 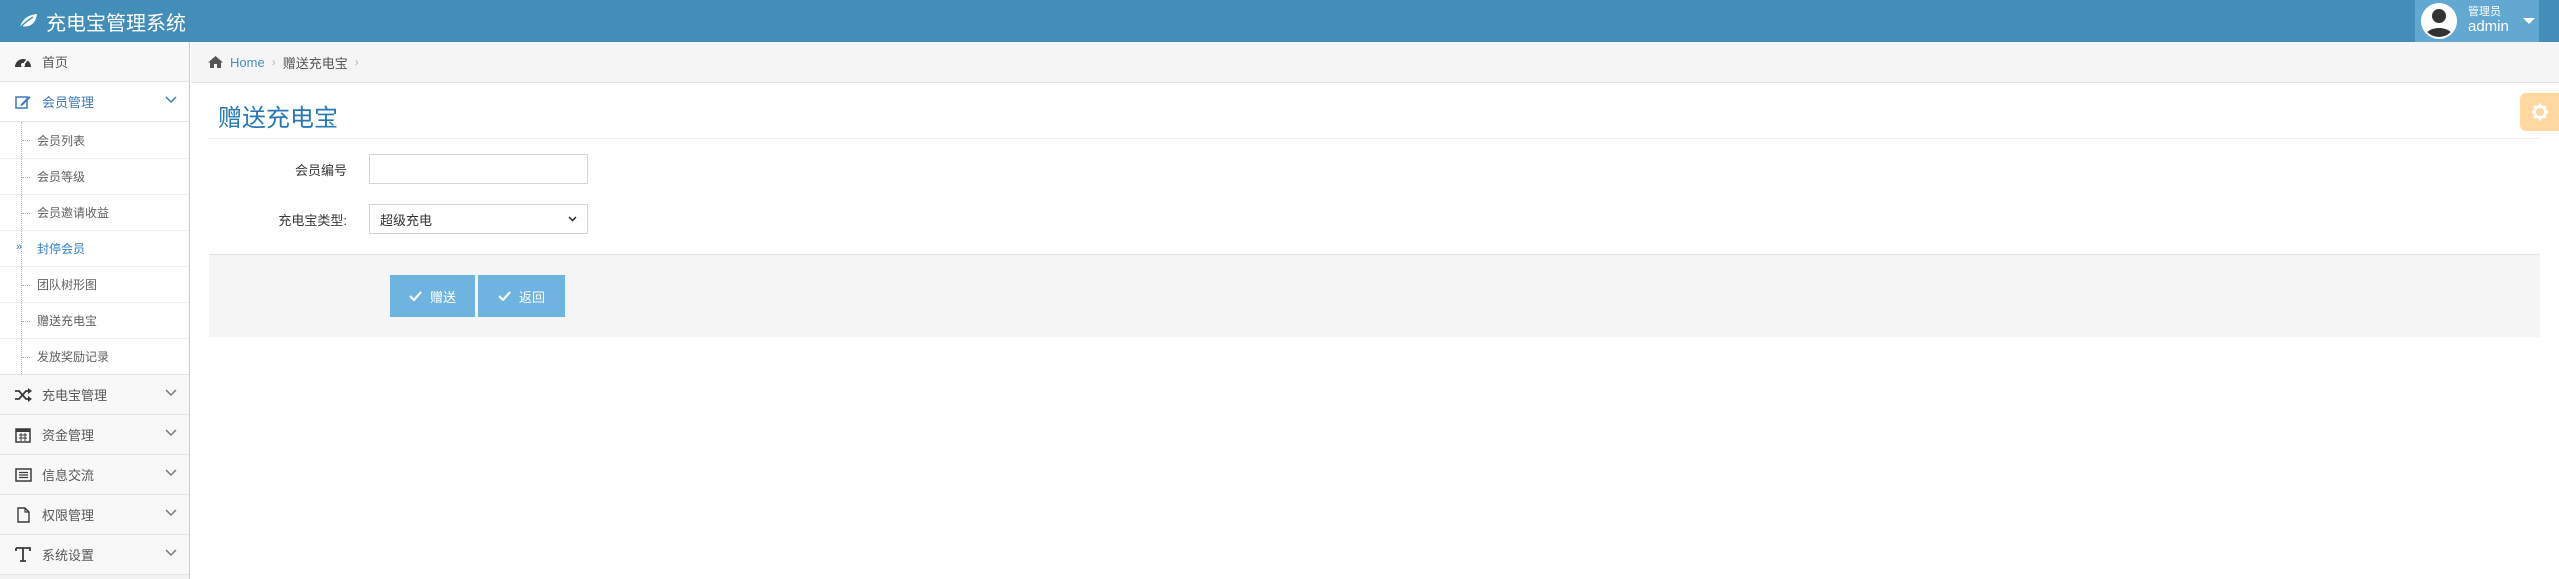 I want to click on sidebar-subitem-label: 团队树形图, so click(x=67, y=285).